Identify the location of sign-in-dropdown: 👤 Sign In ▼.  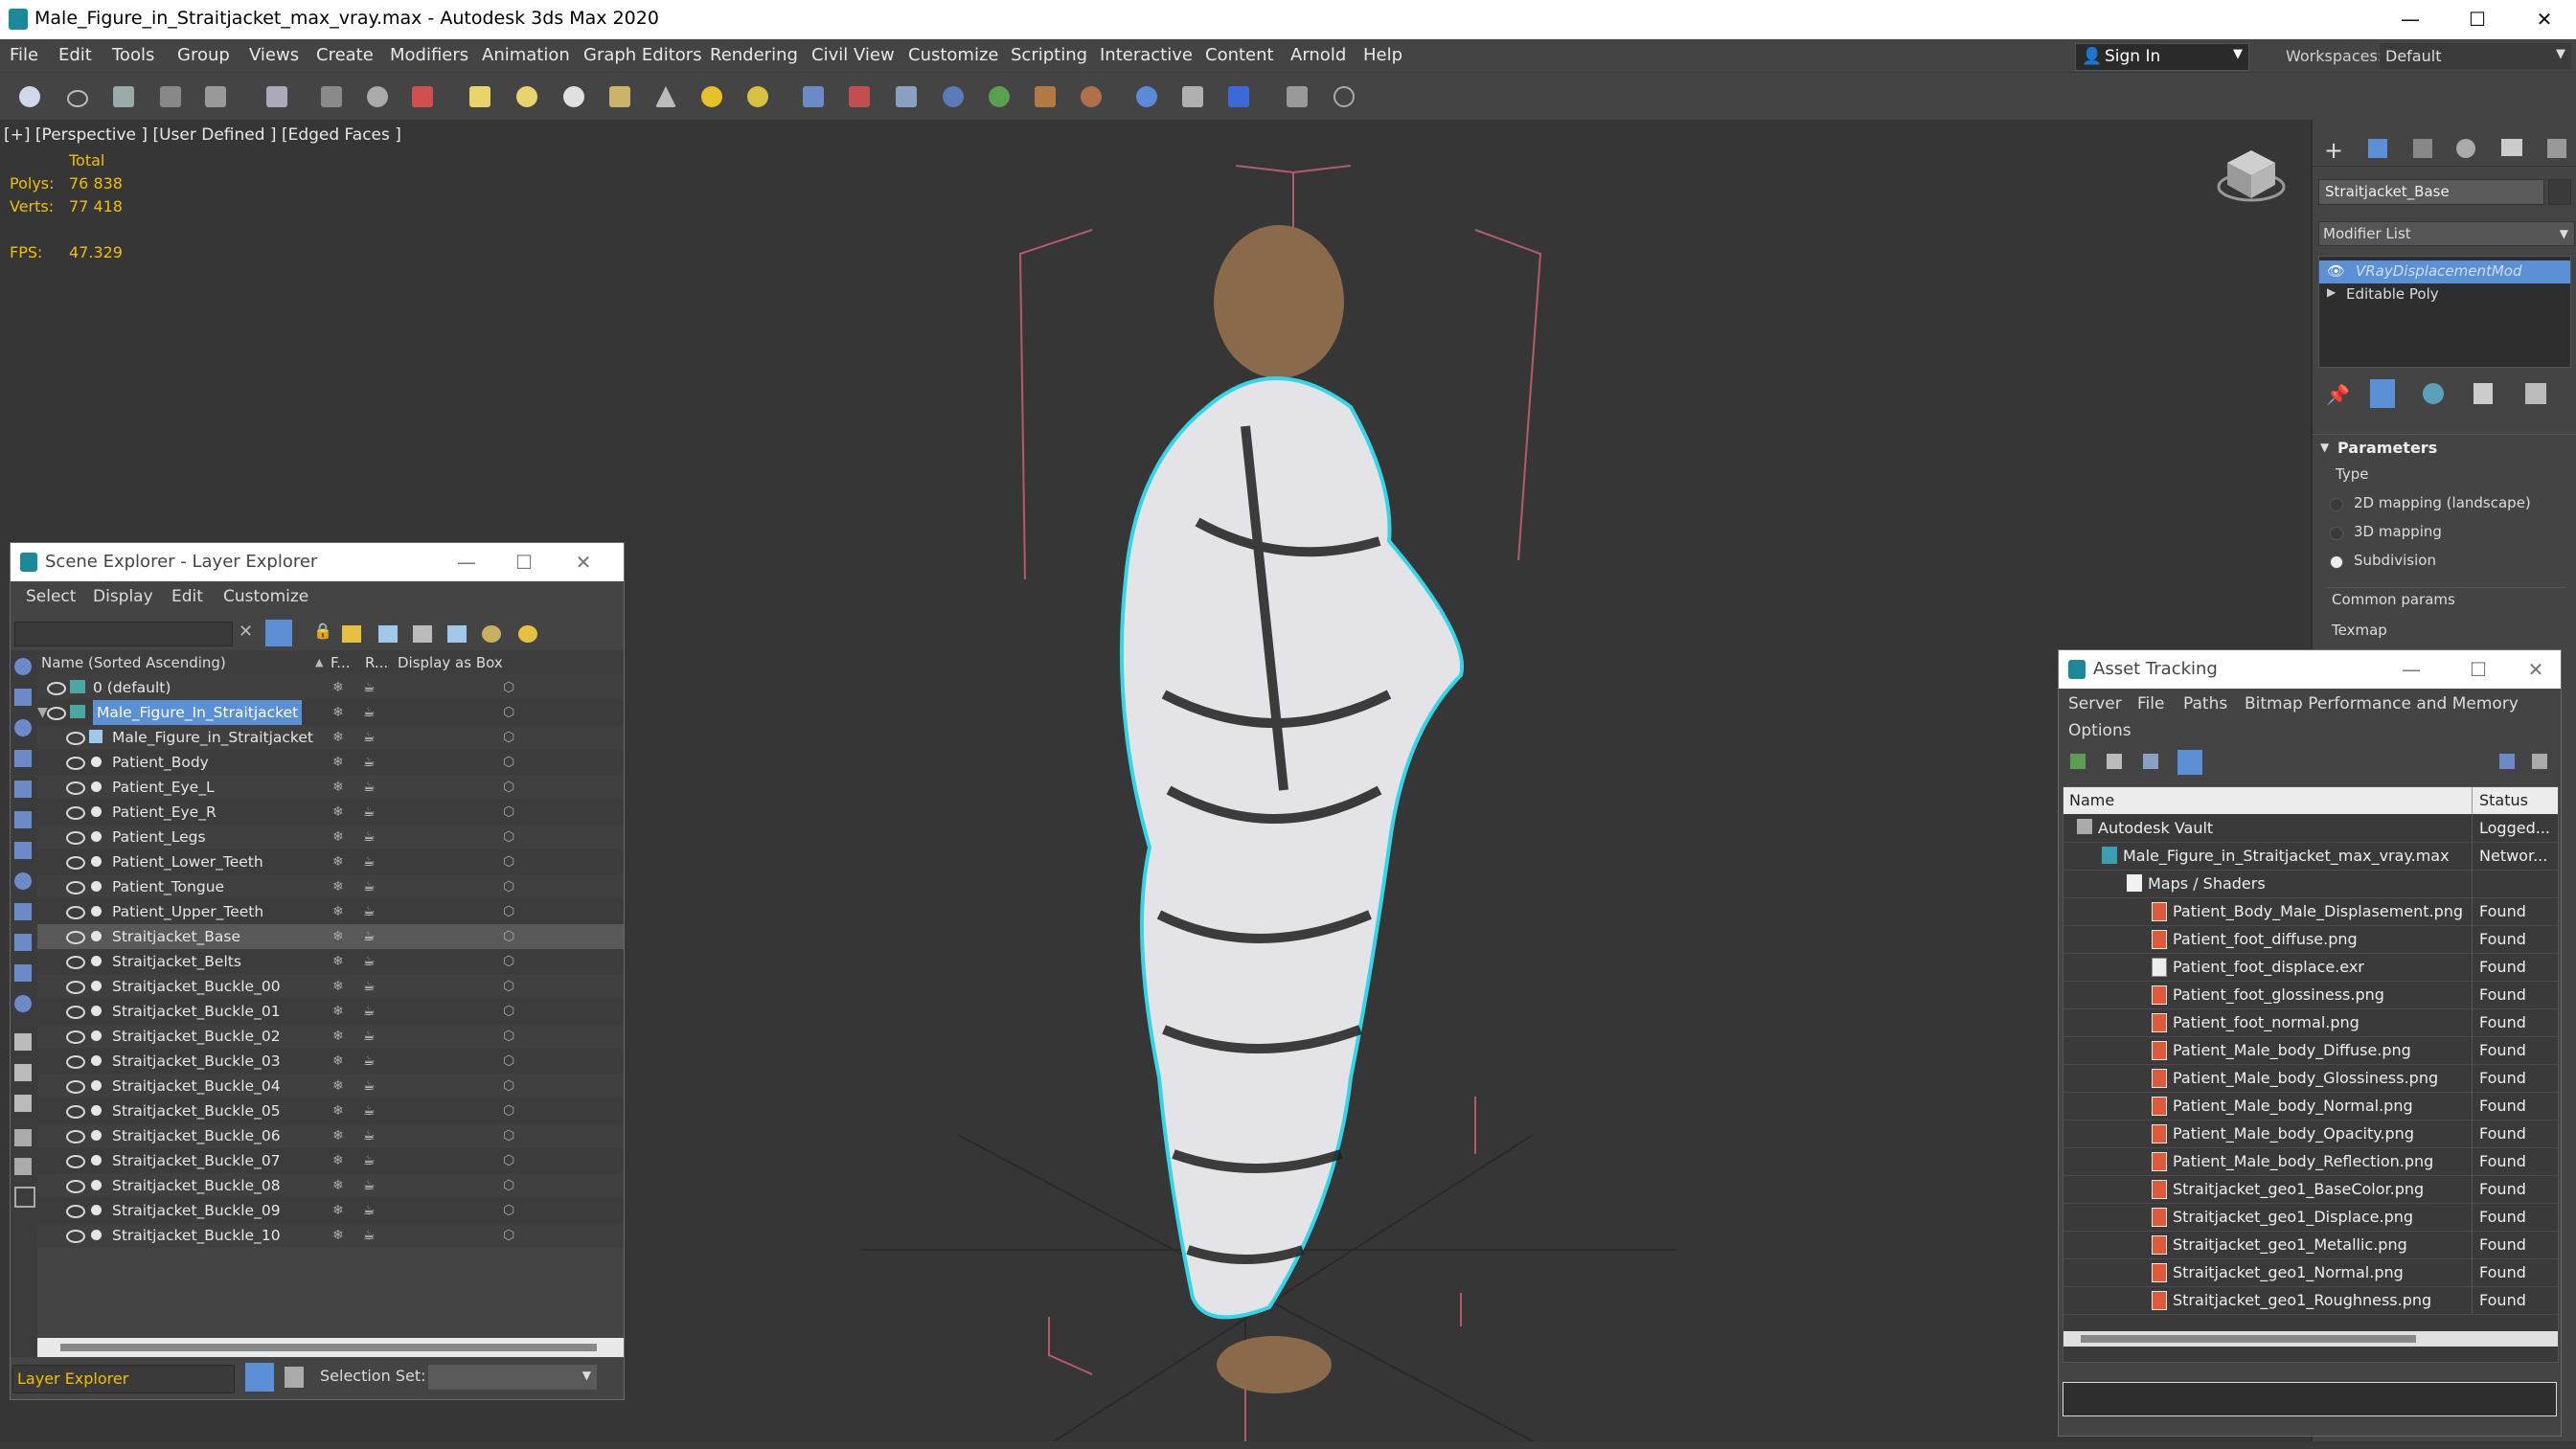
(2162, 57).